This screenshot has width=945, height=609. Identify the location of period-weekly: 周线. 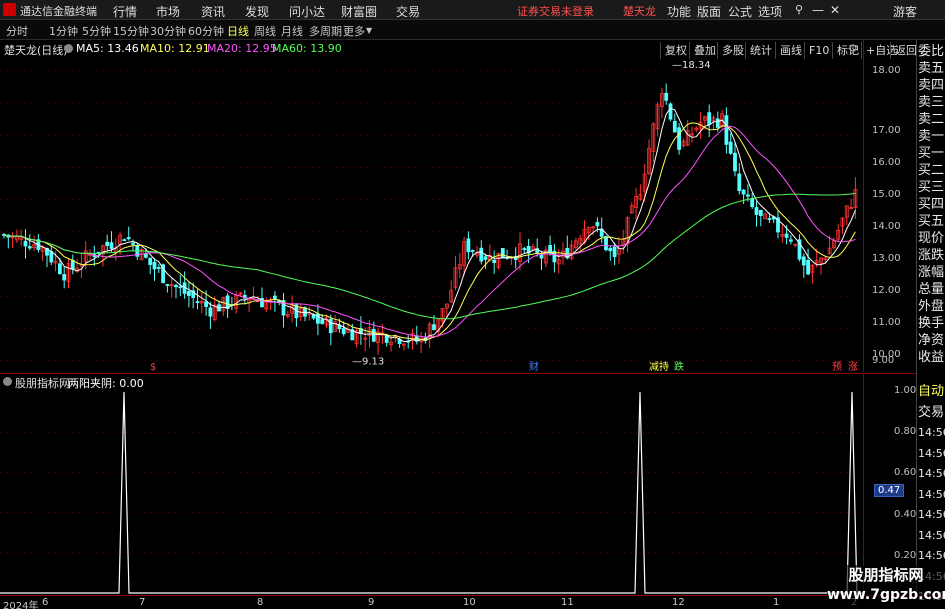
(265, 31).